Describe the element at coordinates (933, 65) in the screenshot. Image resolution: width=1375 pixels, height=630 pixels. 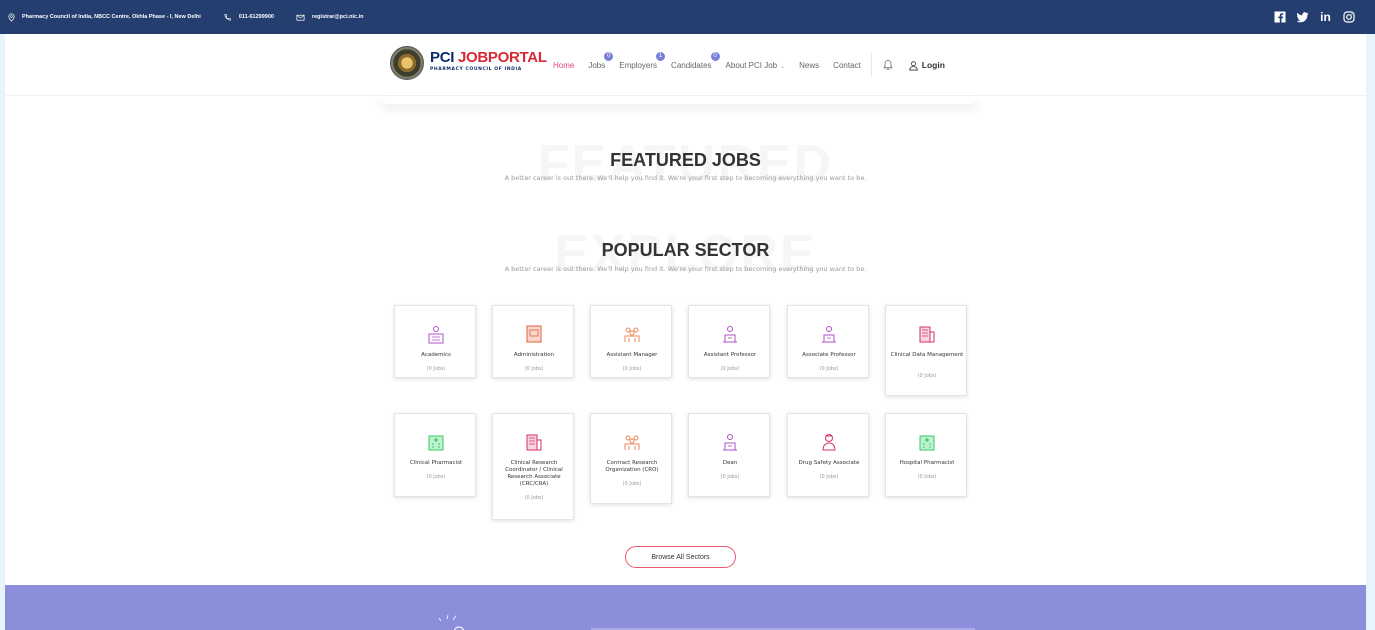
I see `login-label: Login` at that location.